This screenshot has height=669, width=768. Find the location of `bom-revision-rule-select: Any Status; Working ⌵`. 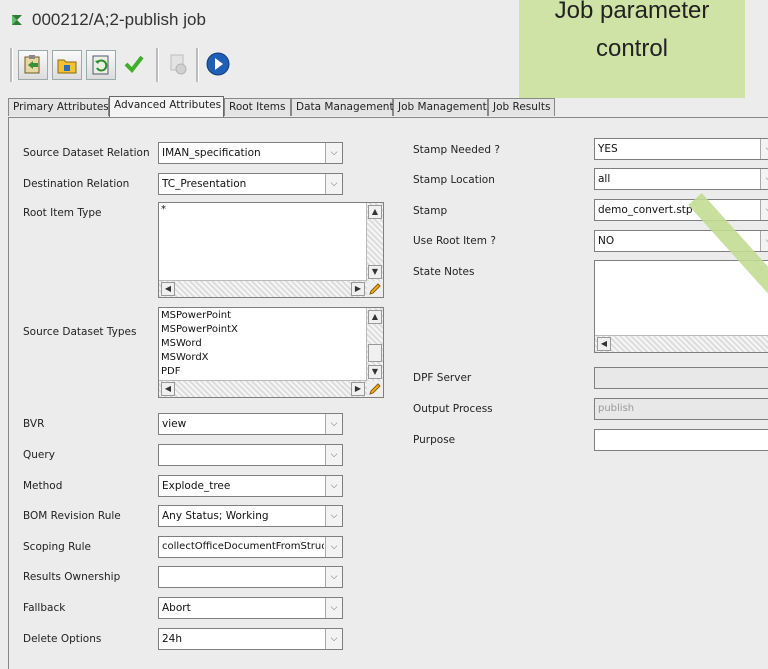

bom-revision-rule-select: Any Status; Working ⌵ is located at coordinates (250, 516).